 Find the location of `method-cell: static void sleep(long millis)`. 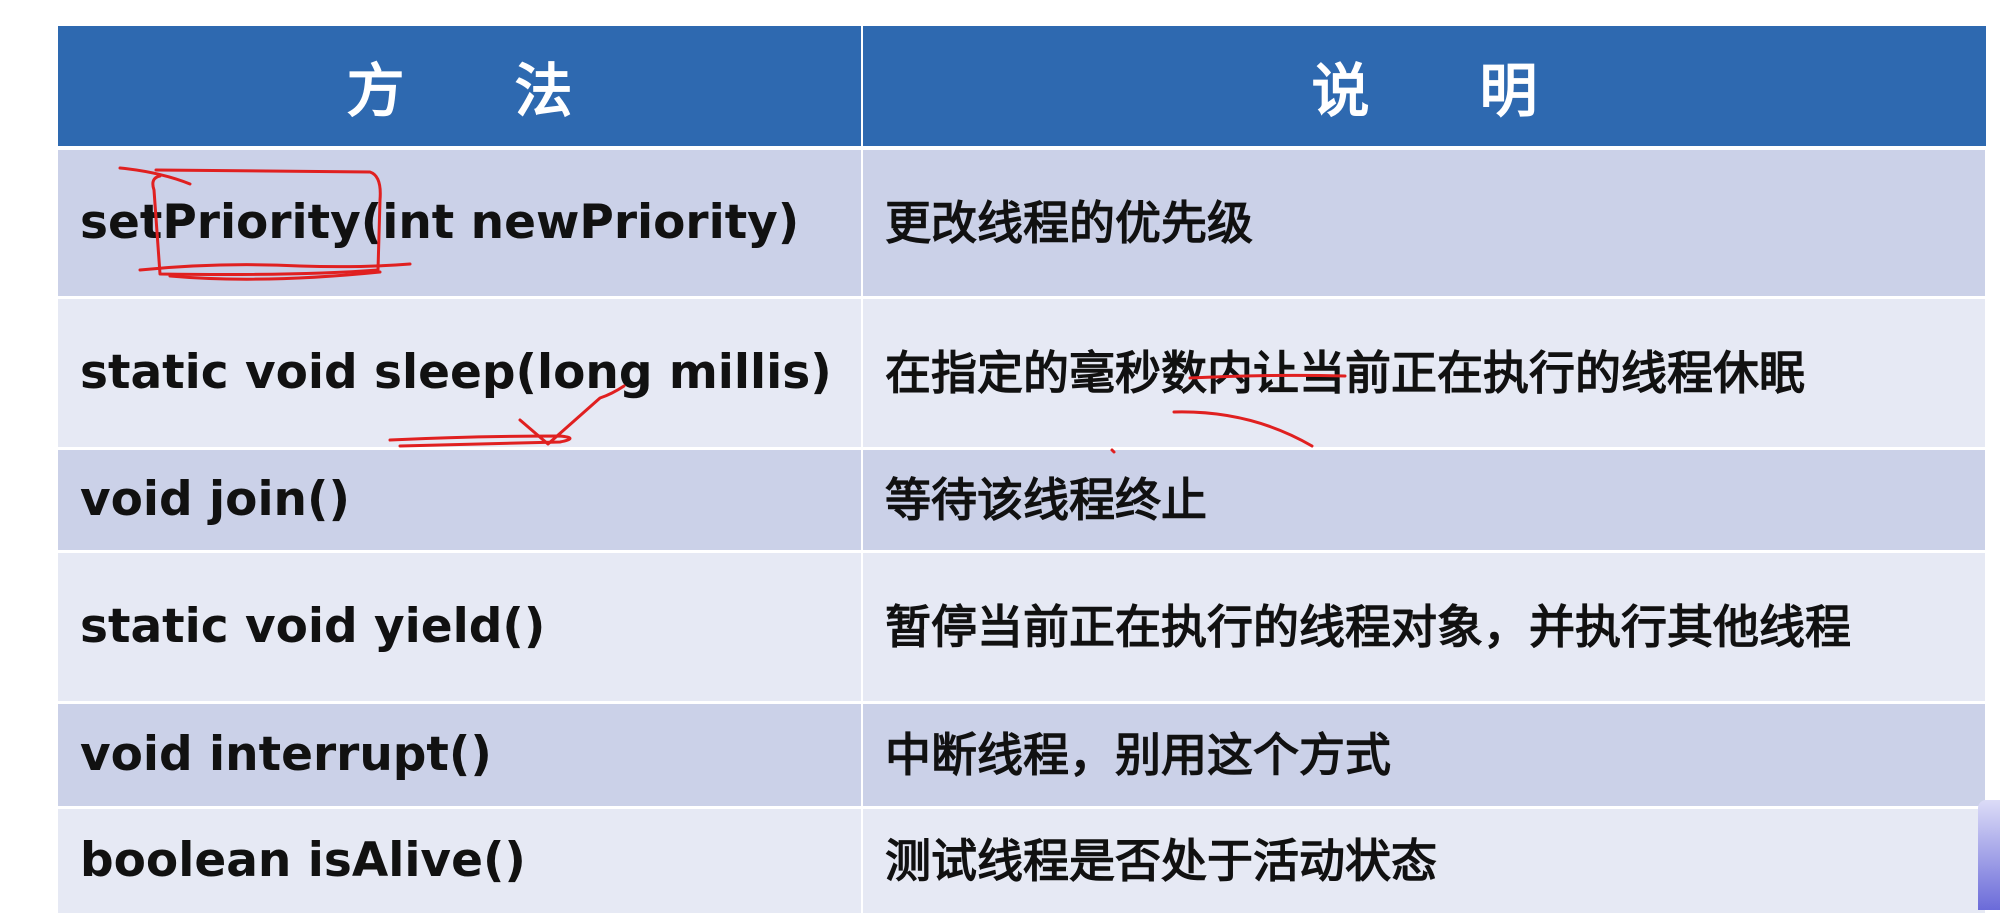

method-cell: static void sleep(long millis) is located at coordinates (460, 373).